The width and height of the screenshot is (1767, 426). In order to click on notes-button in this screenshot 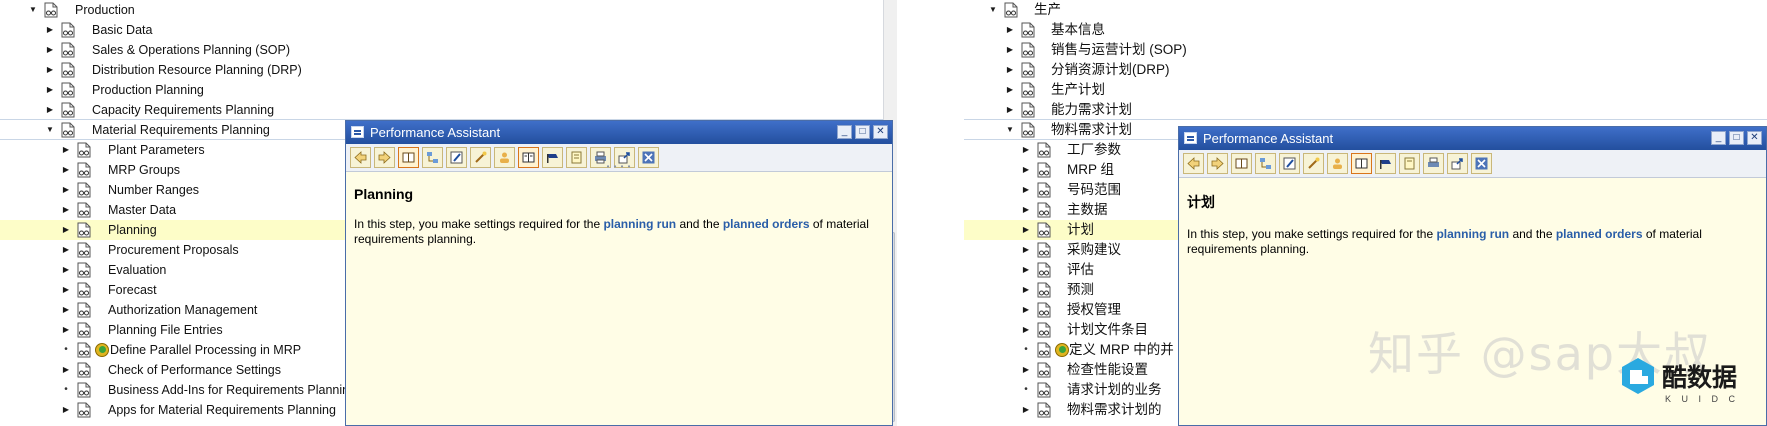, I will do `click(576, 157)`.